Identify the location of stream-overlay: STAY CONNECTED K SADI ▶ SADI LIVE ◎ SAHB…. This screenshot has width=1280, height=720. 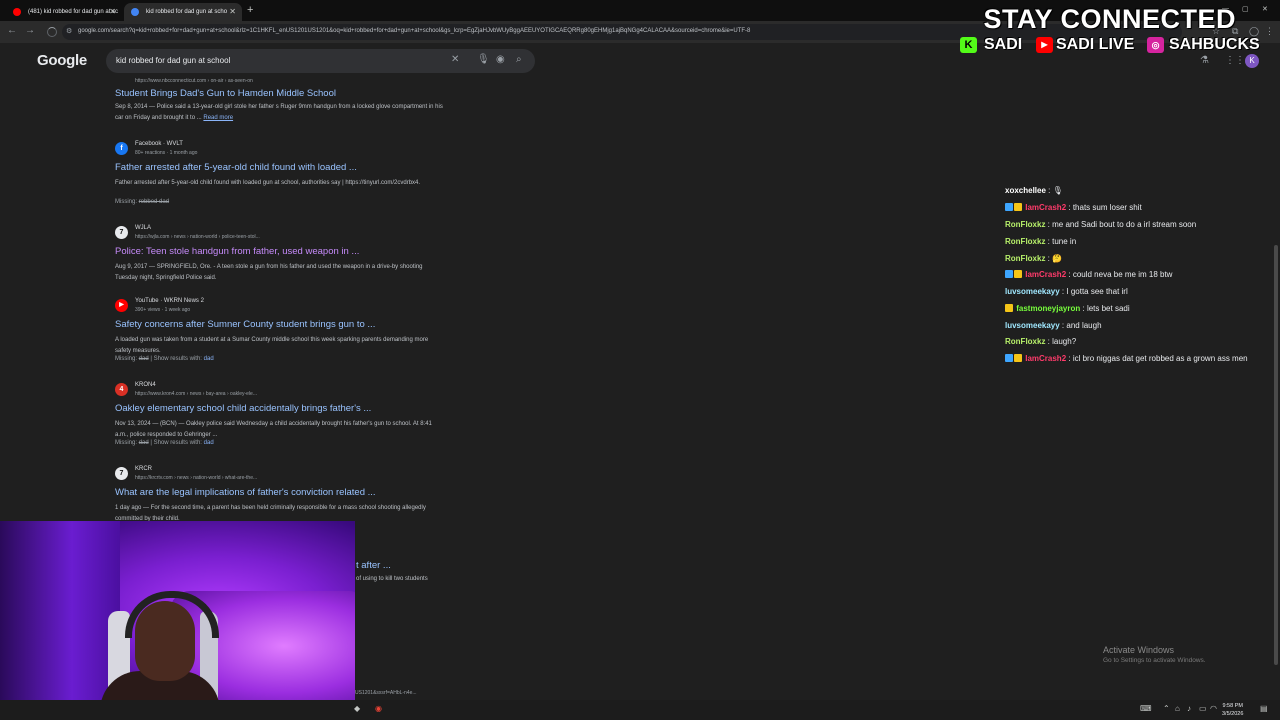
(1117, 30).